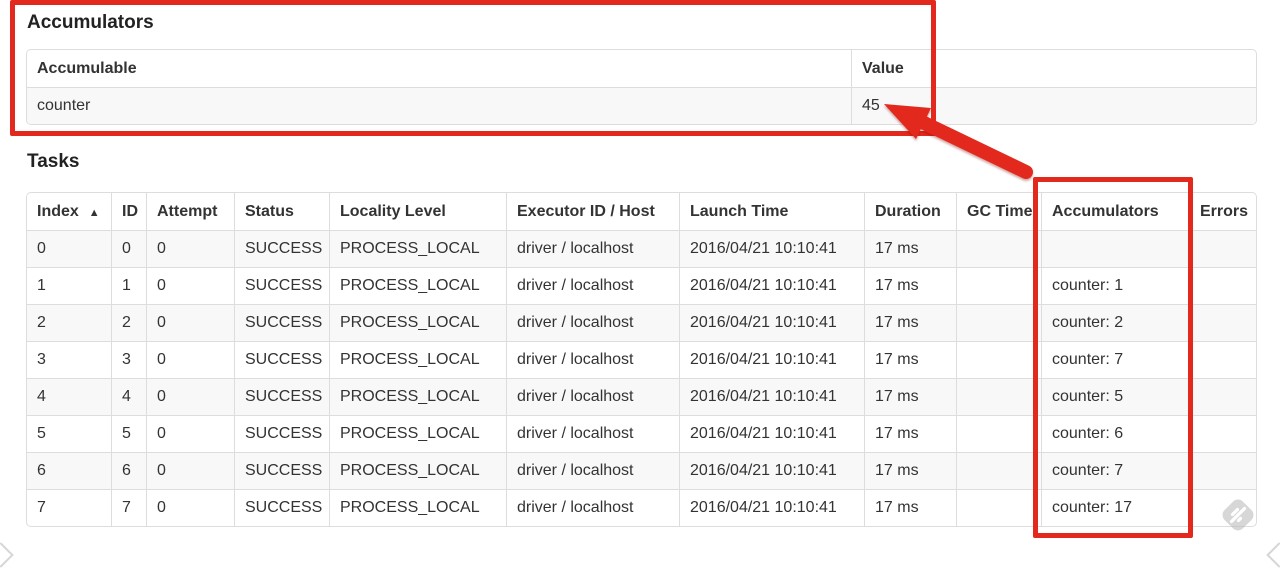  What do you see at coordinates (771, 211) in the screenshot?
I see `column-header-launch-time: Launch Time` at bounding box center [771, 211].